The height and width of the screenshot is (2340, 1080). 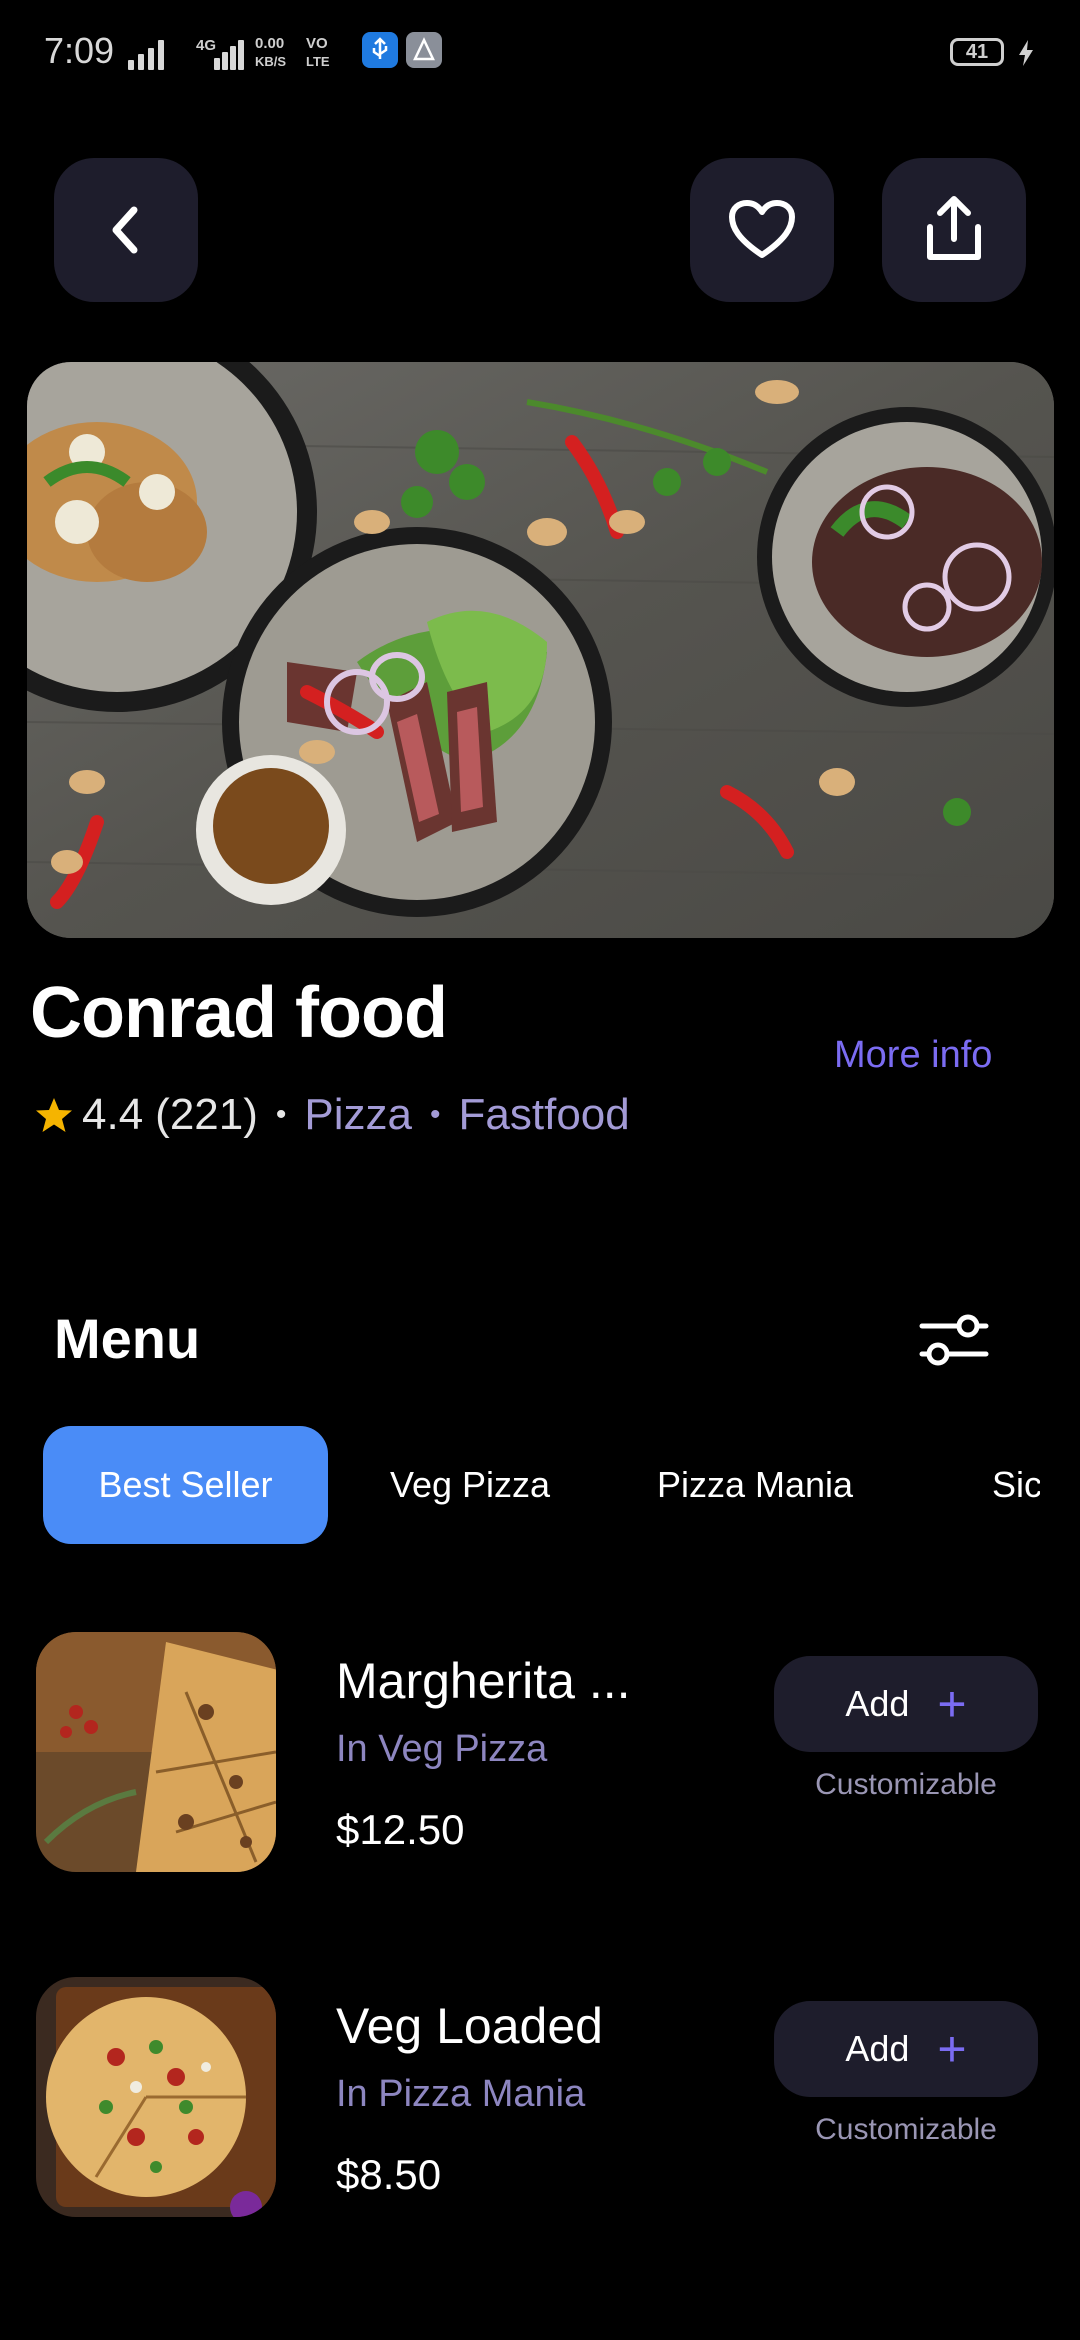 I want to click on category-fastfood: Fastfood, so click(x=544, y=1114).